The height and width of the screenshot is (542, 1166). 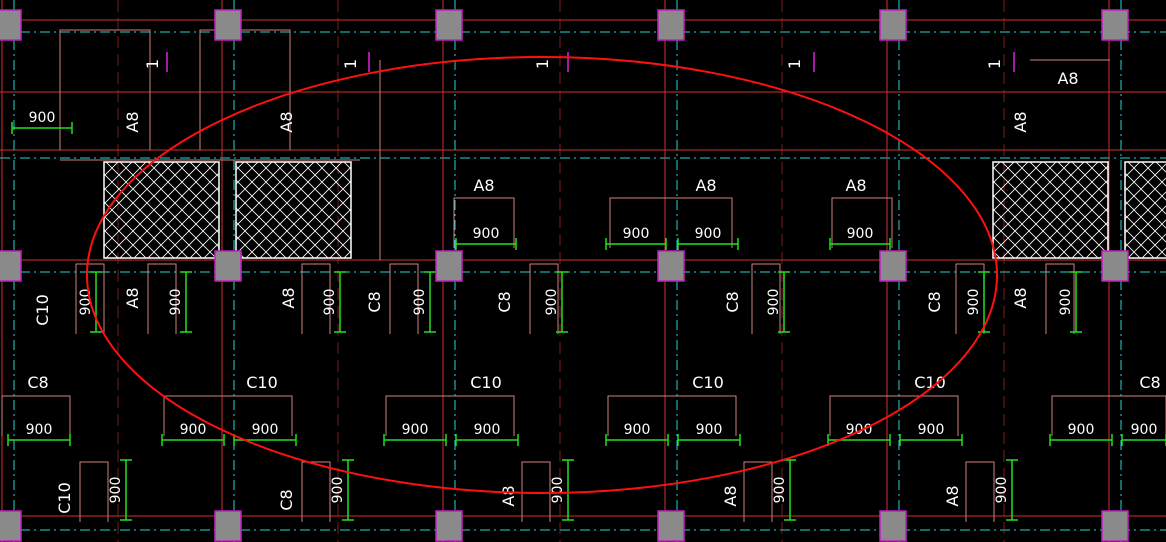 I want to click on rebar-labels-bottom: C10 C8 A8 A8 A8, so click(x=508, y=498).